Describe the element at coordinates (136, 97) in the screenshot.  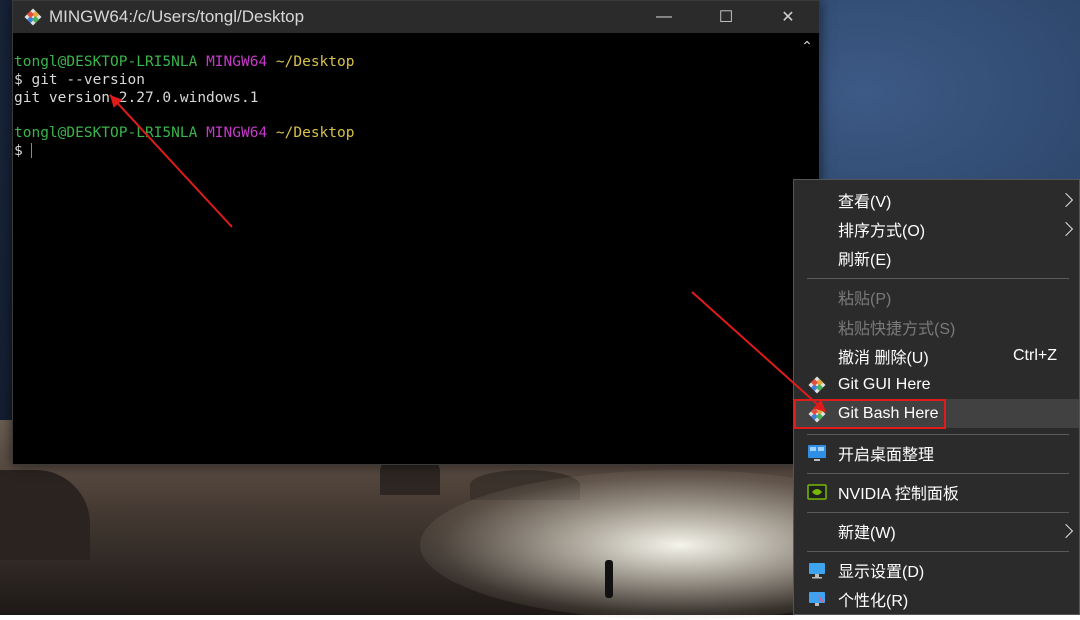
I see `command-output: git version 2.27.0.windows.1` at that location.